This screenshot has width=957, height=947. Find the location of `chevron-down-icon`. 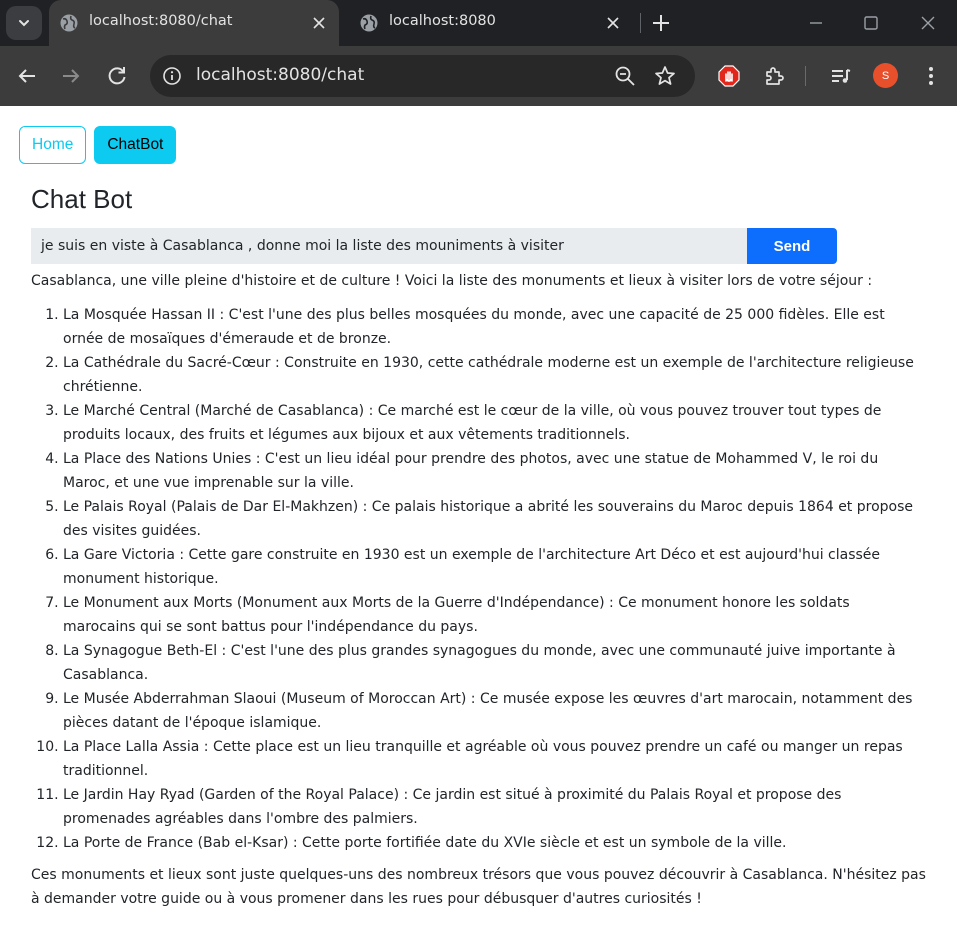

chevron-down-icon is located at coordinates (24, 23).